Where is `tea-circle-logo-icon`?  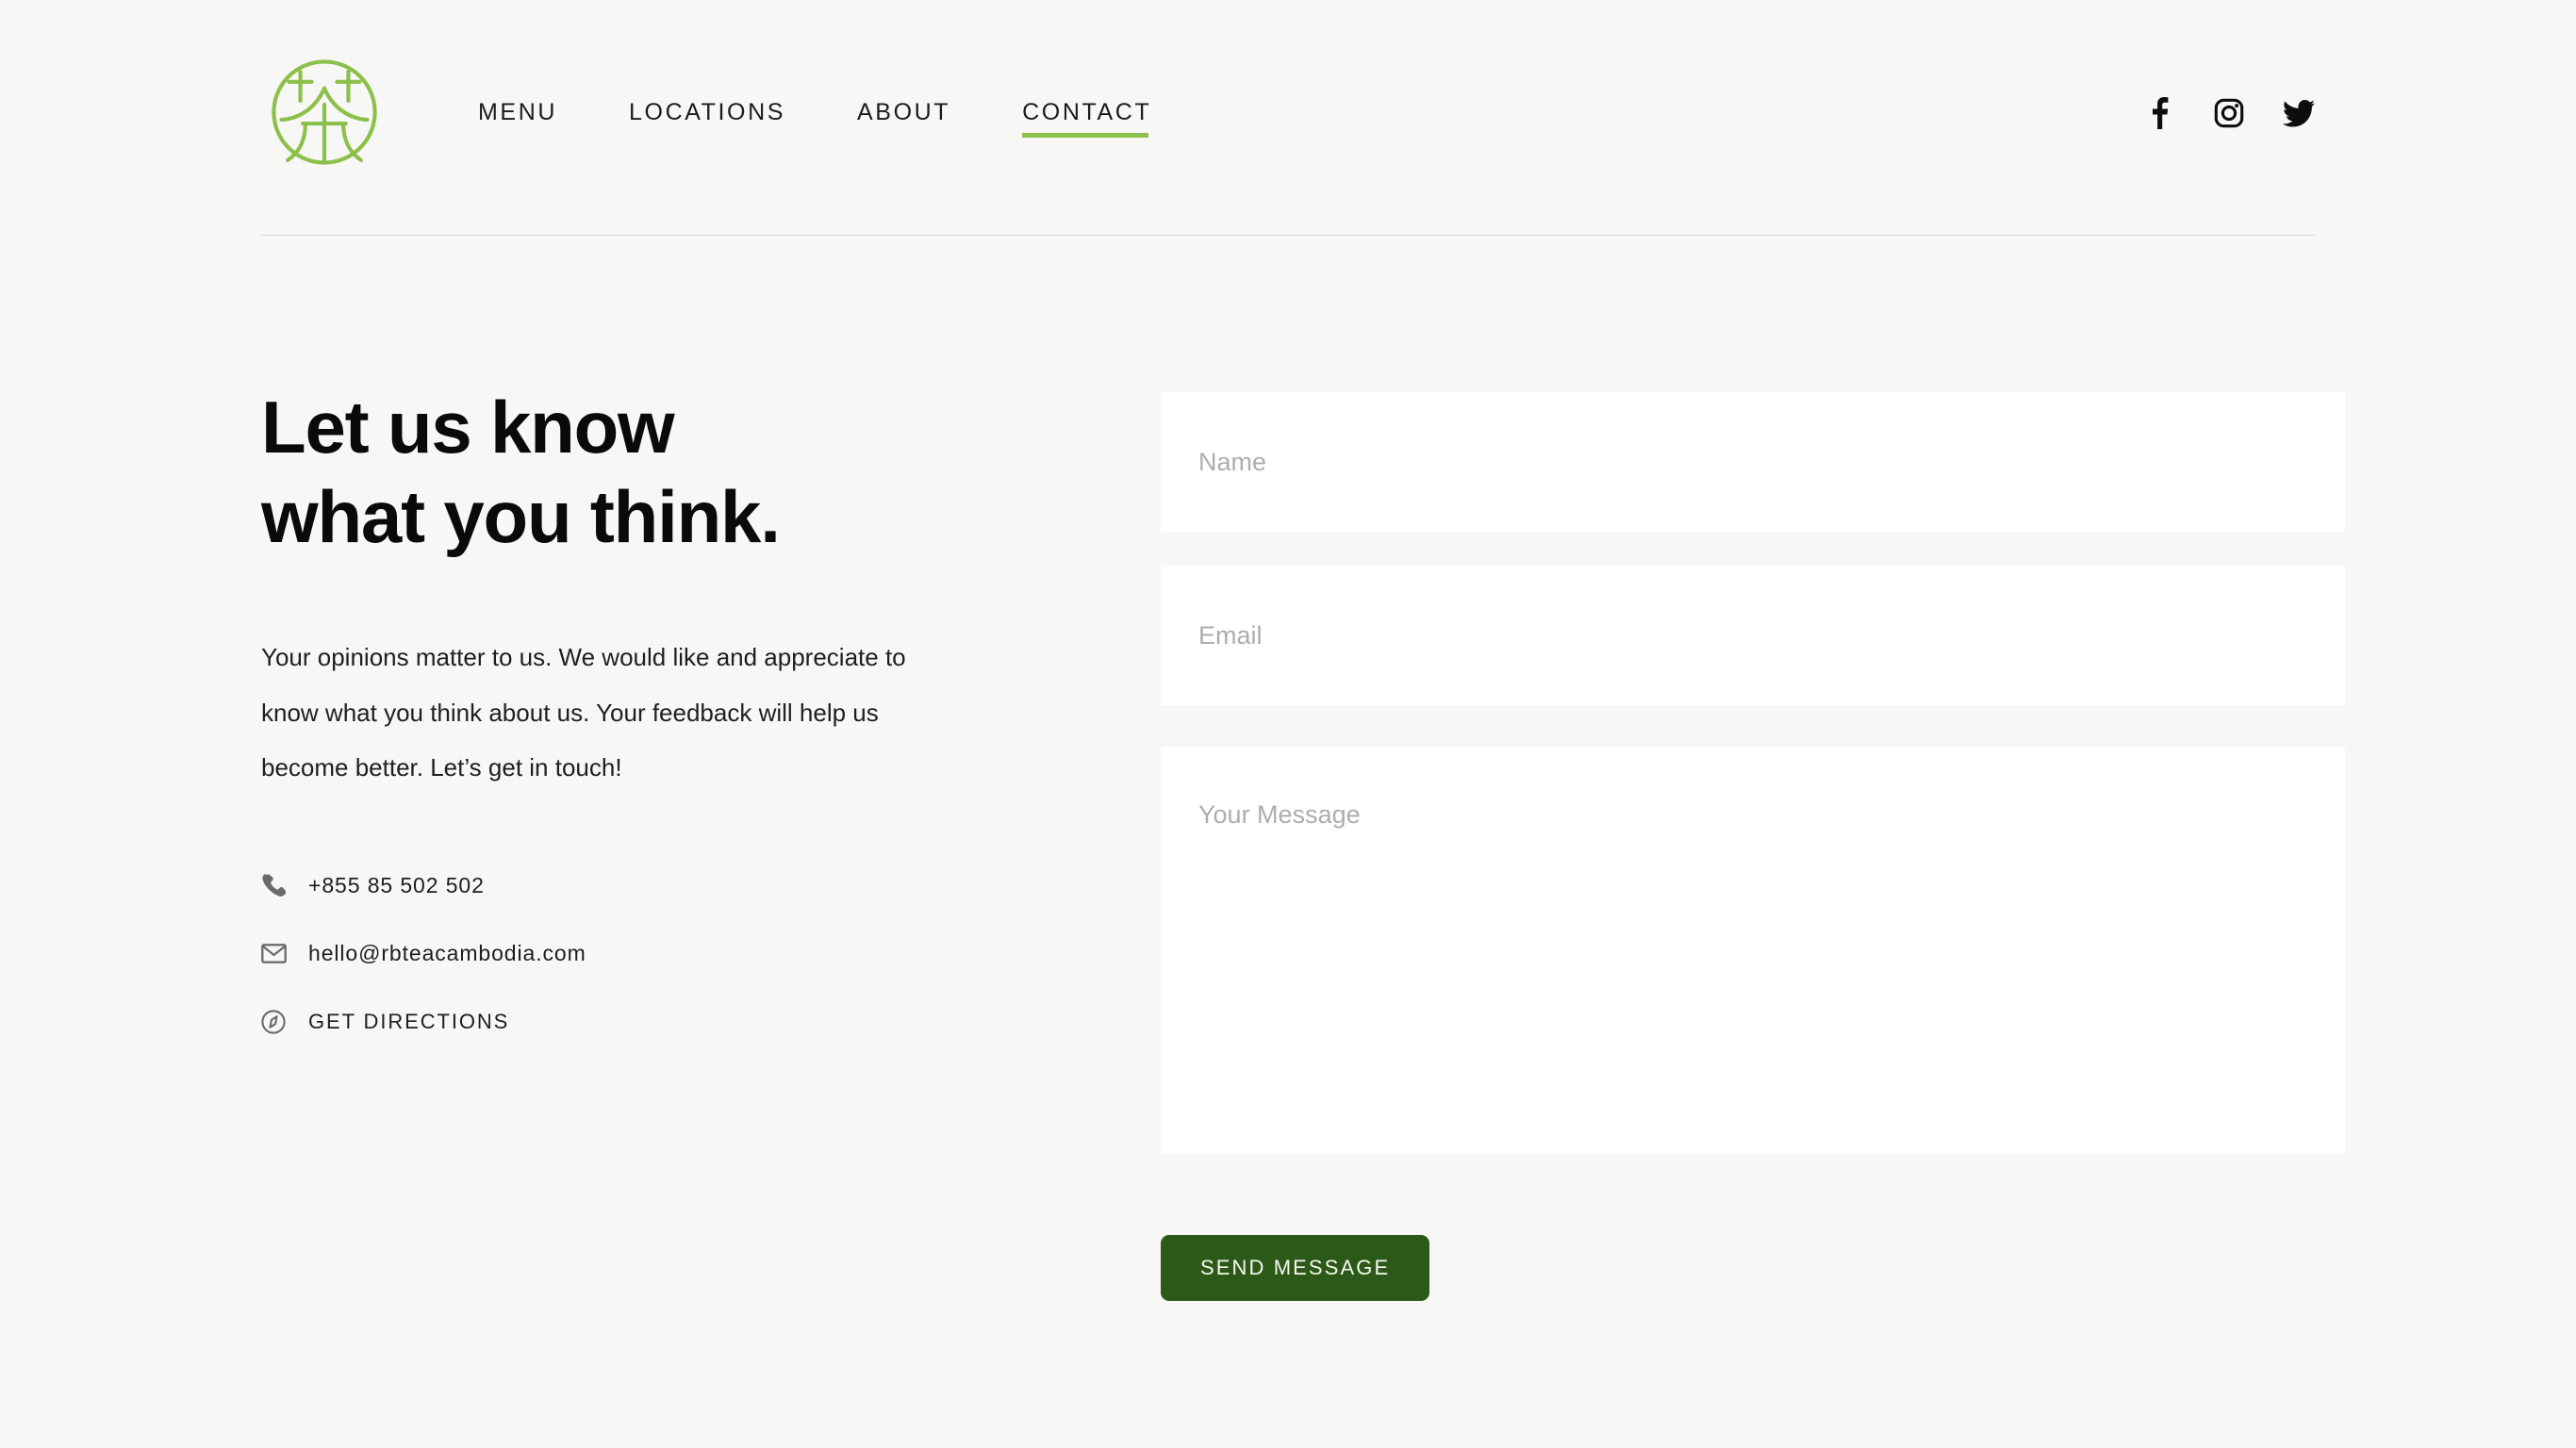 tea-circle-logo-icon is located at coordinates (324, 111).